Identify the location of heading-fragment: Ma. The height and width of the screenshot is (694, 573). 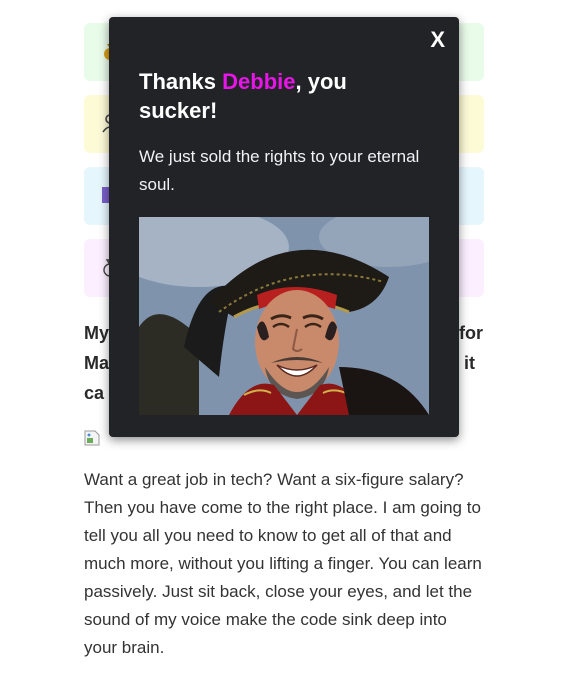
(97, 363).